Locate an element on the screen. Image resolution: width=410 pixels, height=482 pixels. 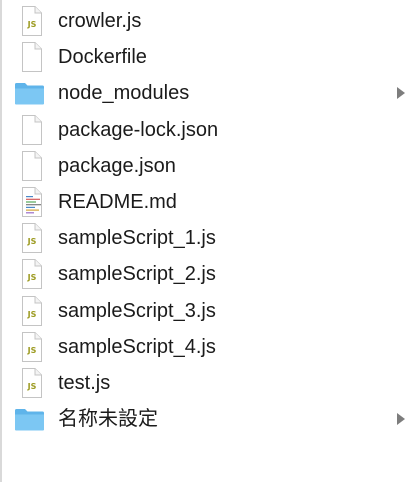
text-file-icon is located at coordinates (31, 202).